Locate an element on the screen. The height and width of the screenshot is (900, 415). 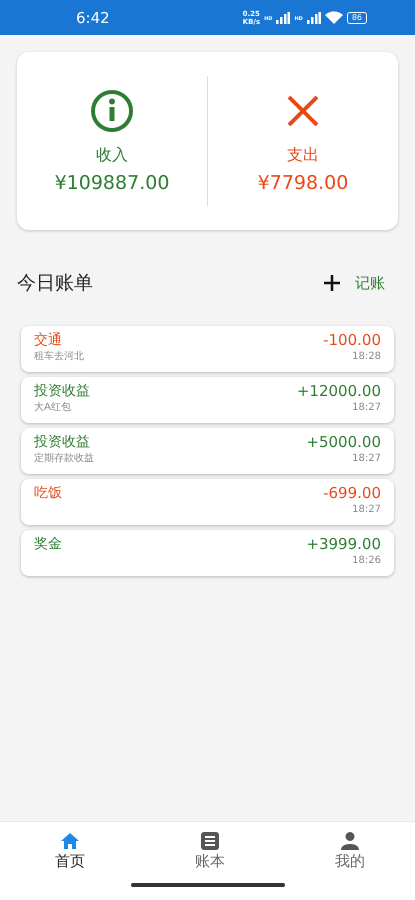
wifi-icon is located at coordinates (333, 17).